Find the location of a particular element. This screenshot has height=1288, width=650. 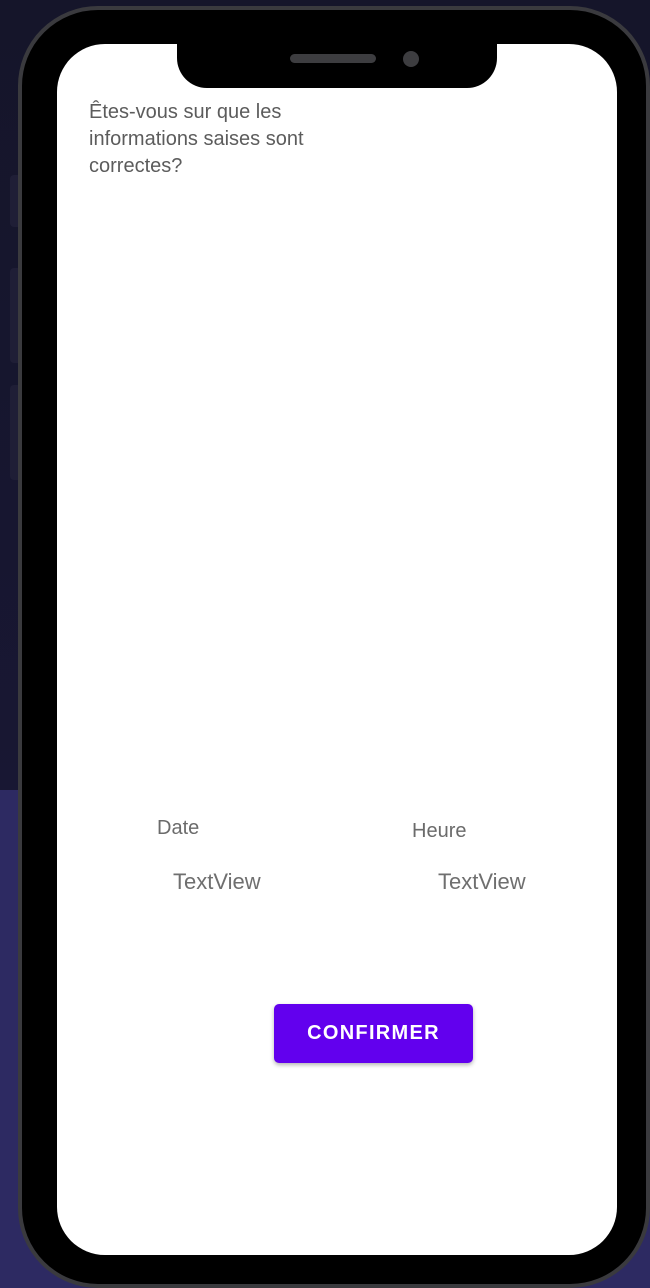

time-label: Heure is located at coordinates (439, 831).